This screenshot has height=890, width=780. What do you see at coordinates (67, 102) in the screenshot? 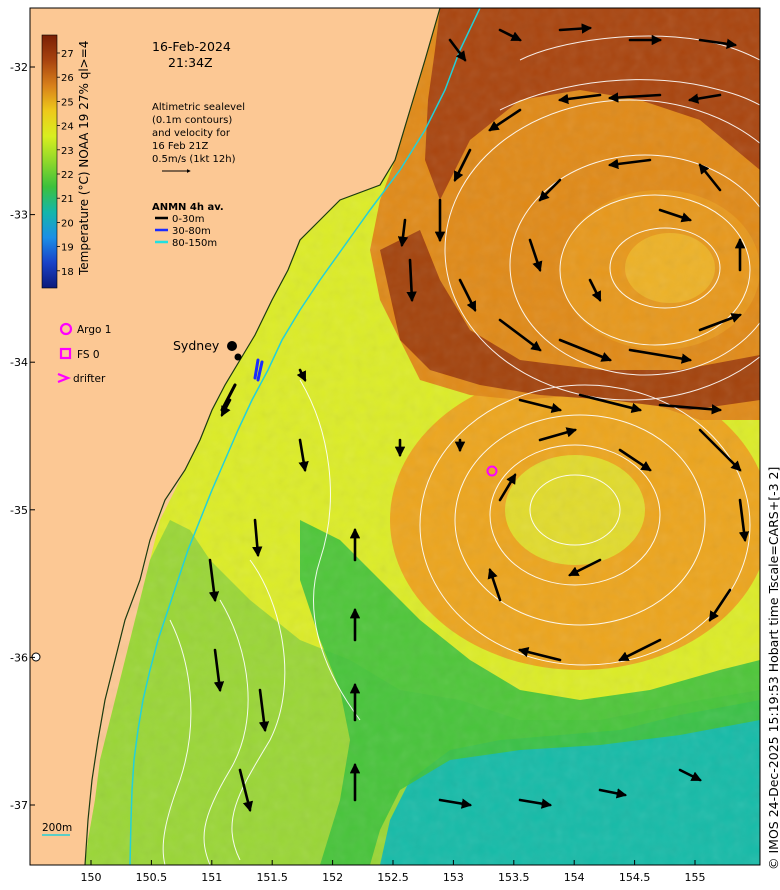
I see `colorbar-tick-label: 25` at bounding box center [67, 102].